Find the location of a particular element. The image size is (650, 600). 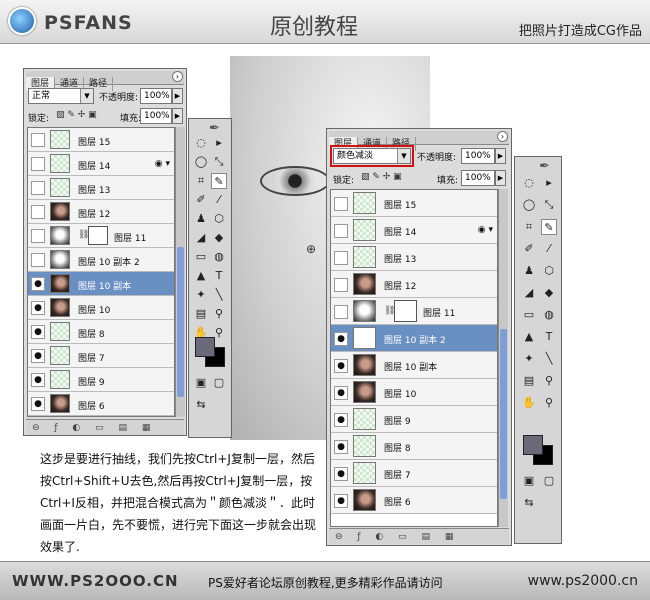

layer-row: 图层 10 副本 2 is located at coordinates (101, 260).